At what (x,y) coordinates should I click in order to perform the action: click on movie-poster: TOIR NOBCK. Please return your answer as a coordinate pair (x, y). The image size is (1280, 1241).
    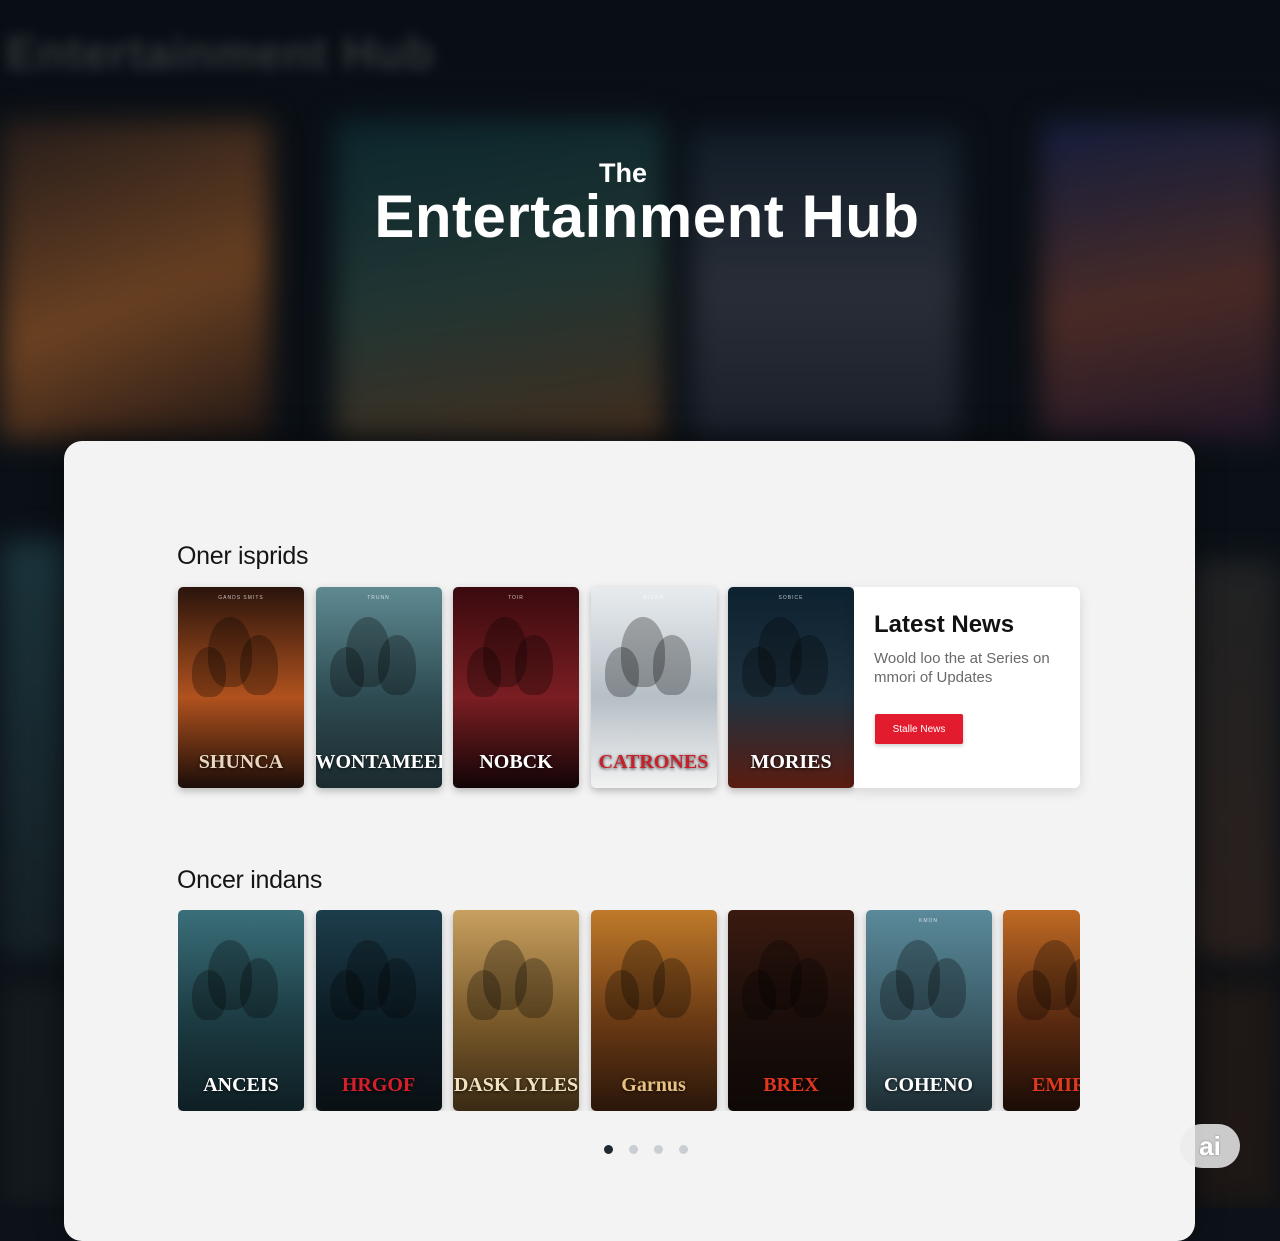
    Looking at the image, I should click on (516, 687).